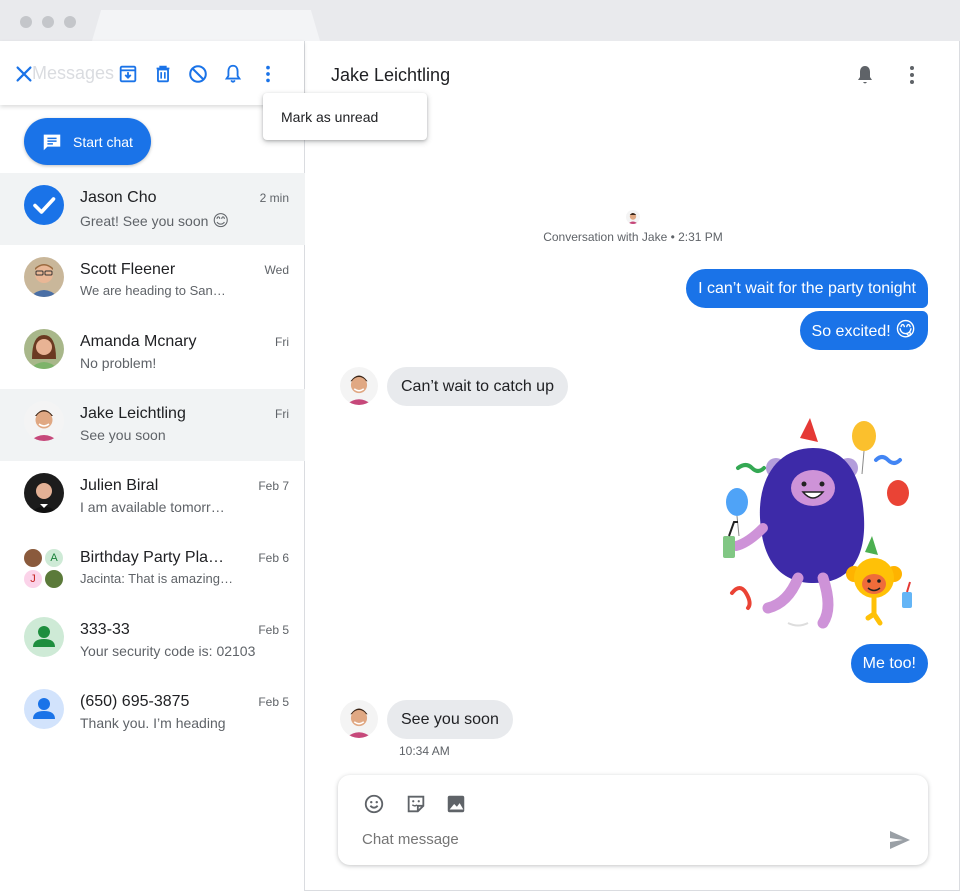 Image resolution: width=960 pixels, height=891 pixels. Describe the element at coordinates (818, 526) in the screenshot. I see `party-monster-sticker` at that location.